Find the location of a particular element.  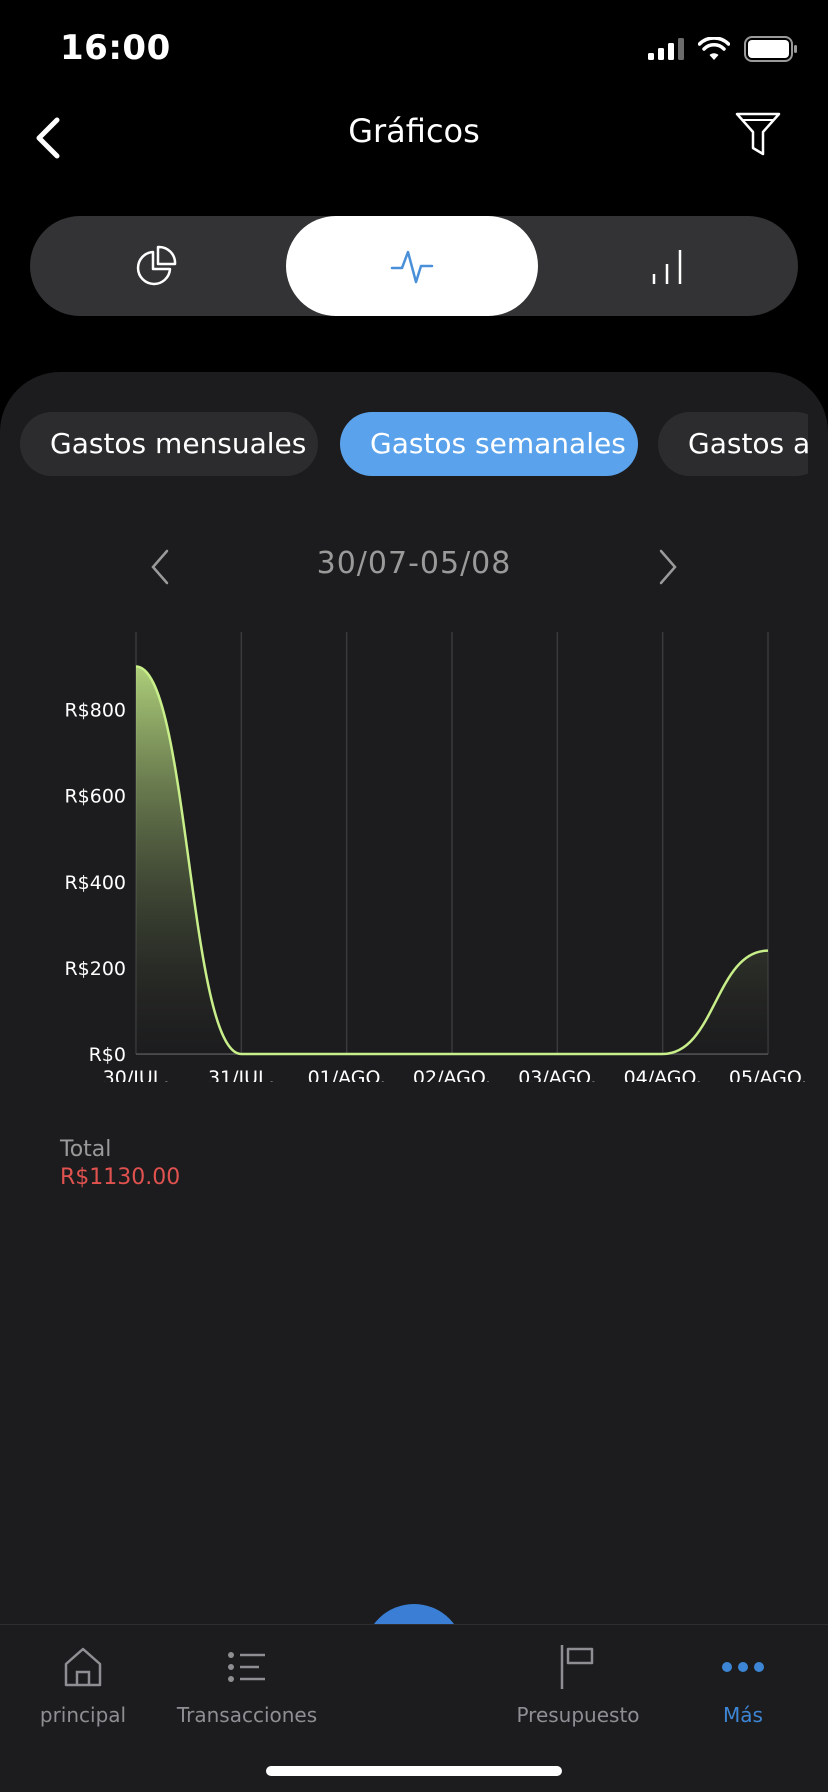

segment-bar-chart is located at coordinates (668, 266).